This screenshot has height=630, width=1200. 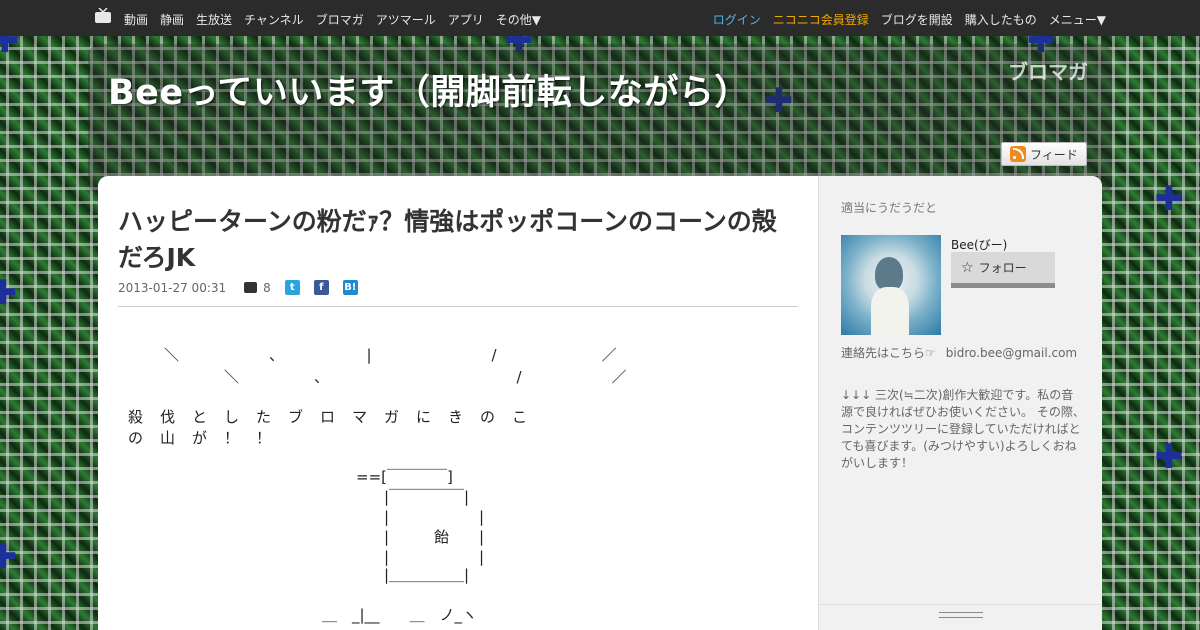 I want to click on twitter-share-icon: t, so click(x=292, y=287).